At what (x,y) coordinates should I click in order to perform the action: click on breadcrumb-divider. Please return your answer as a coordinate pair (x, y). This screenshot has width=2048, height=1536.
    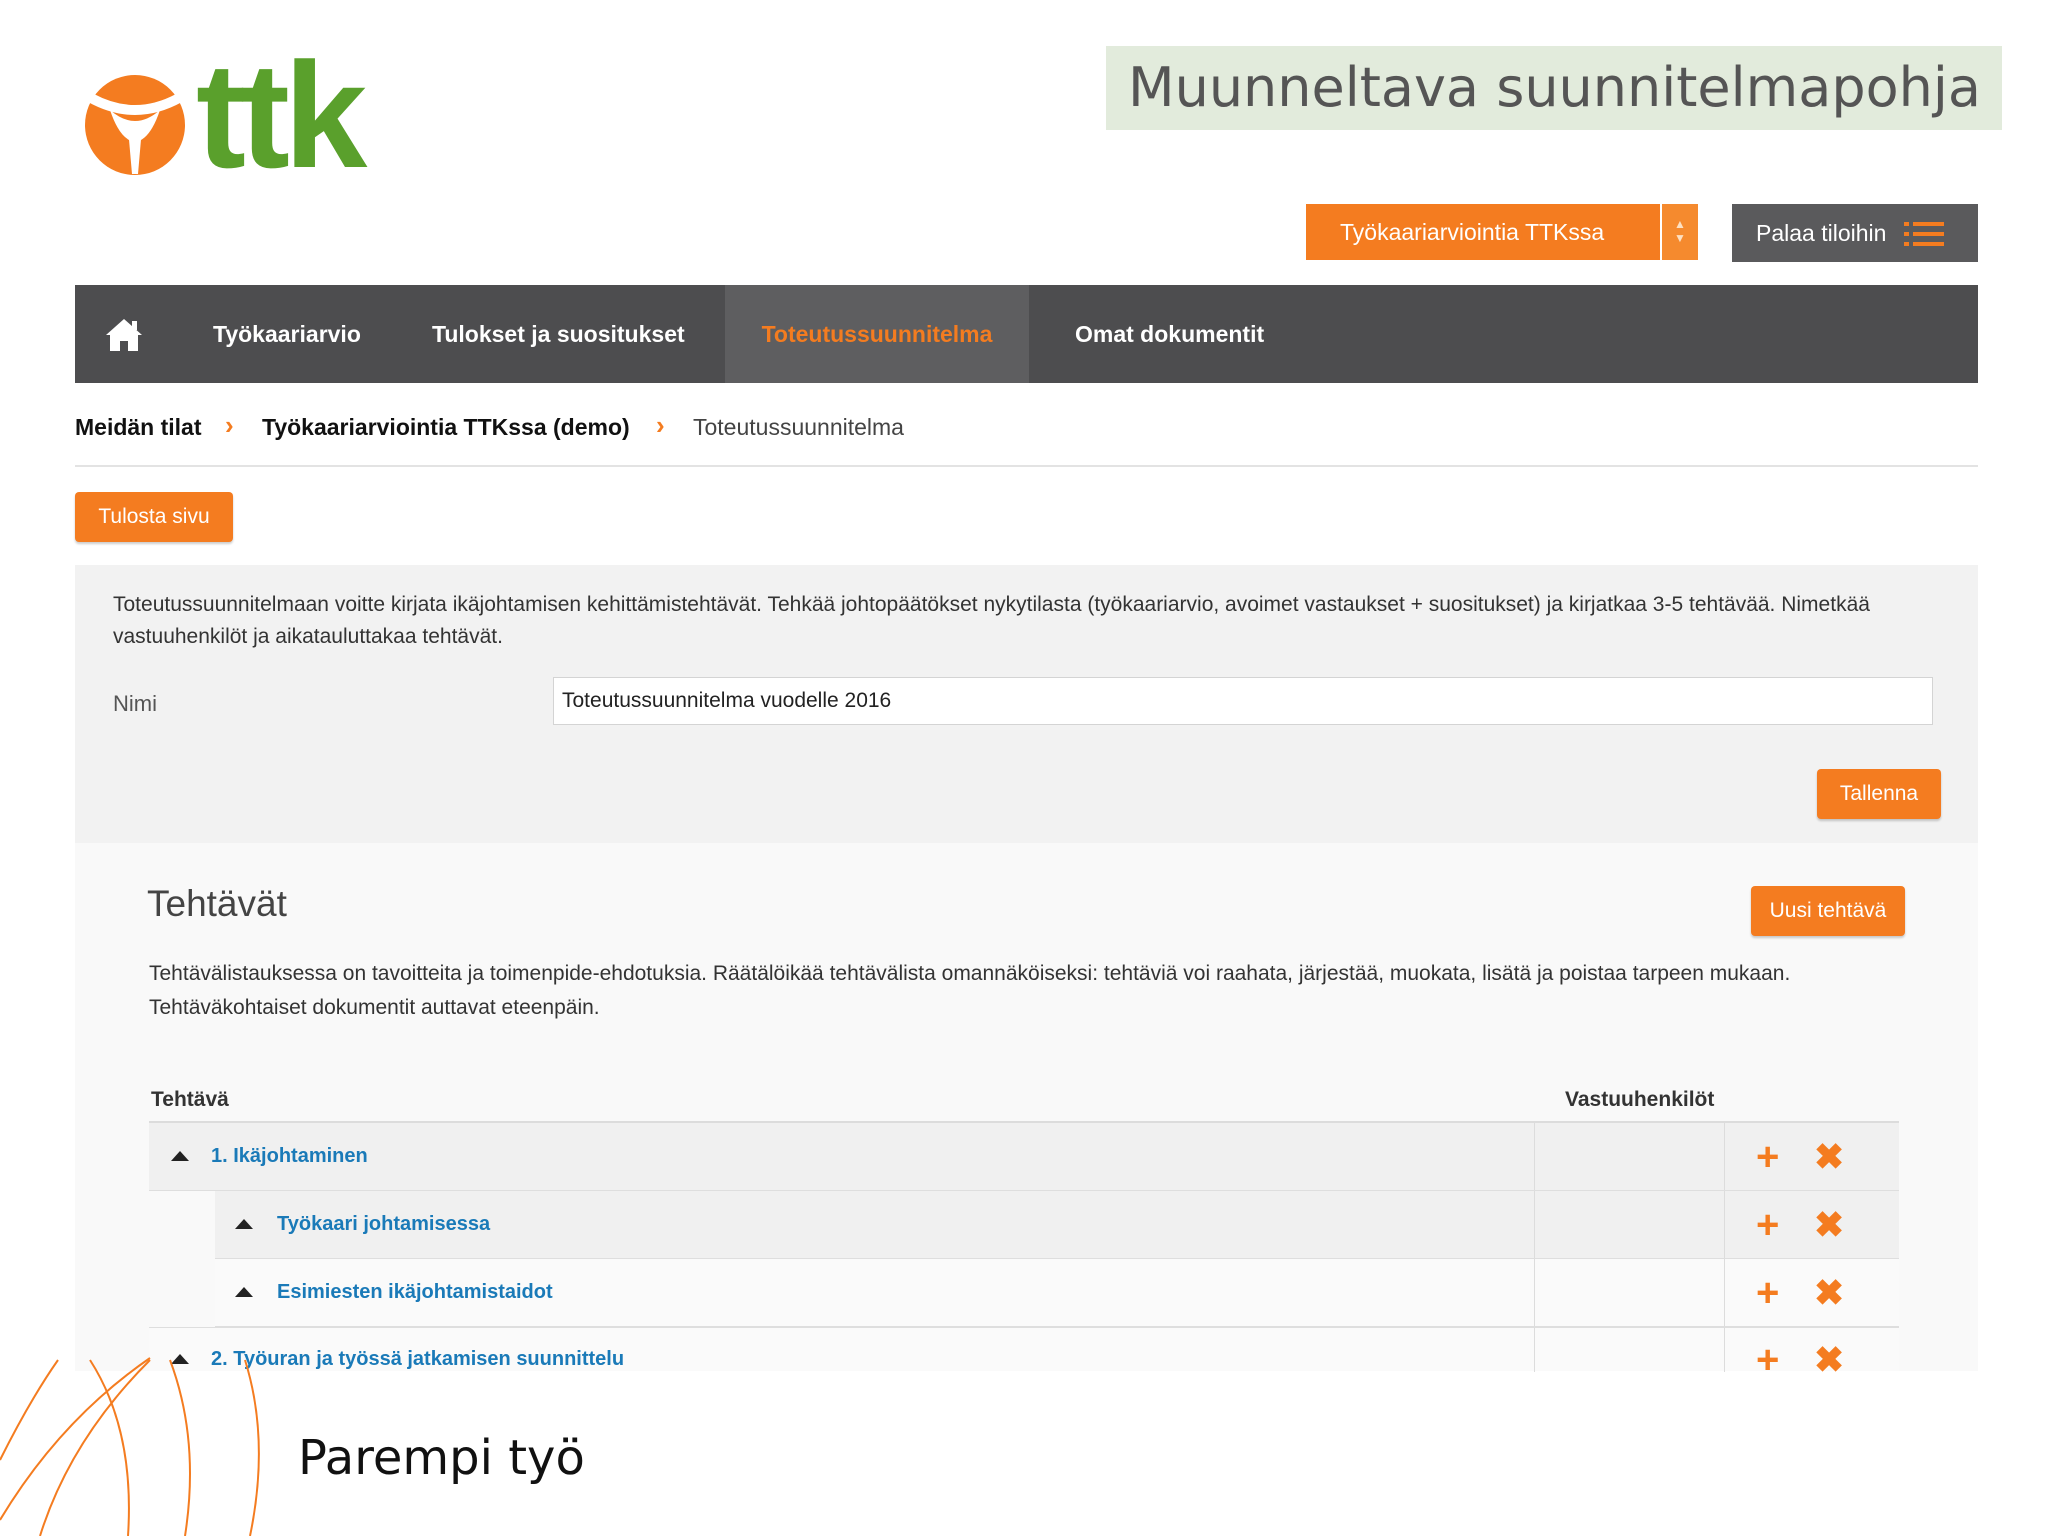
    Looking at the image, I should click on (1026, 466).